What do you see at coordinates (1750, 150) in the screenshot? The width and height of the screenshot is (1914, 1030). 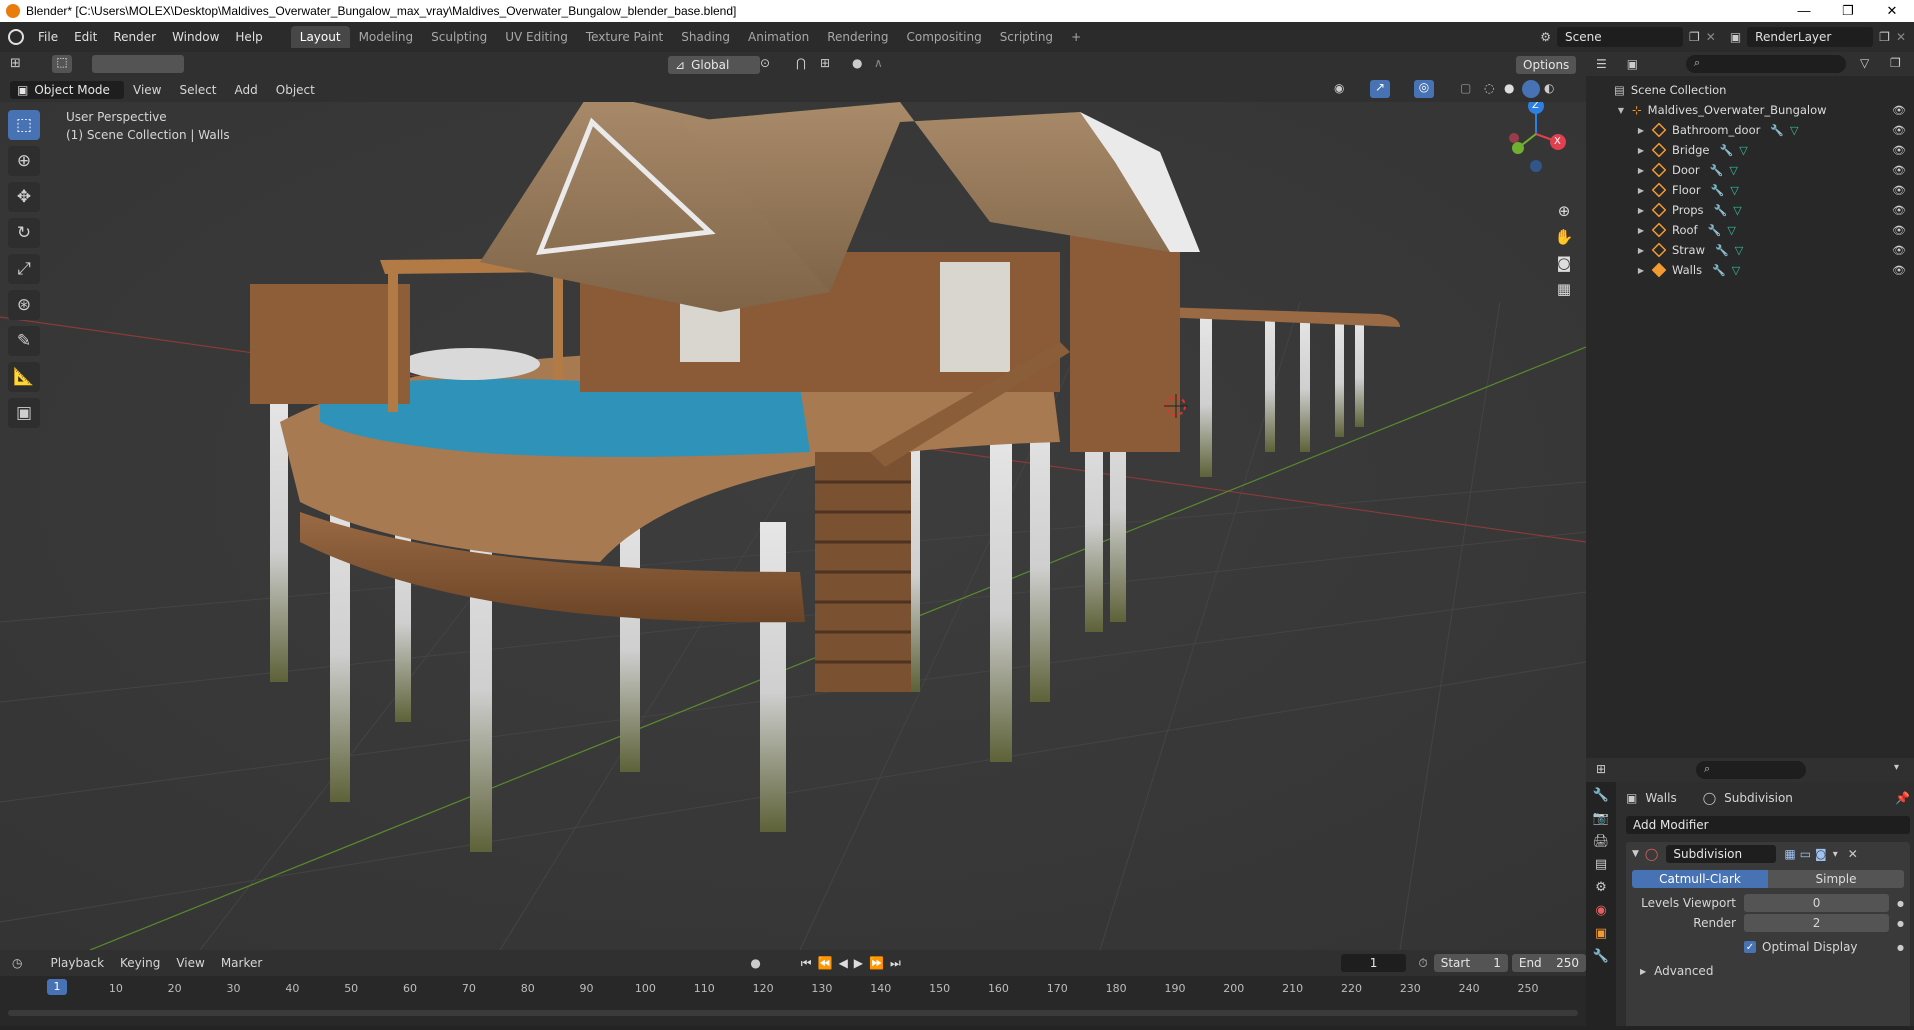 I see `outliner-item-bridge: ▶ Bridge 🔧 ▽ 👁` at bounding box center [1750, 150].